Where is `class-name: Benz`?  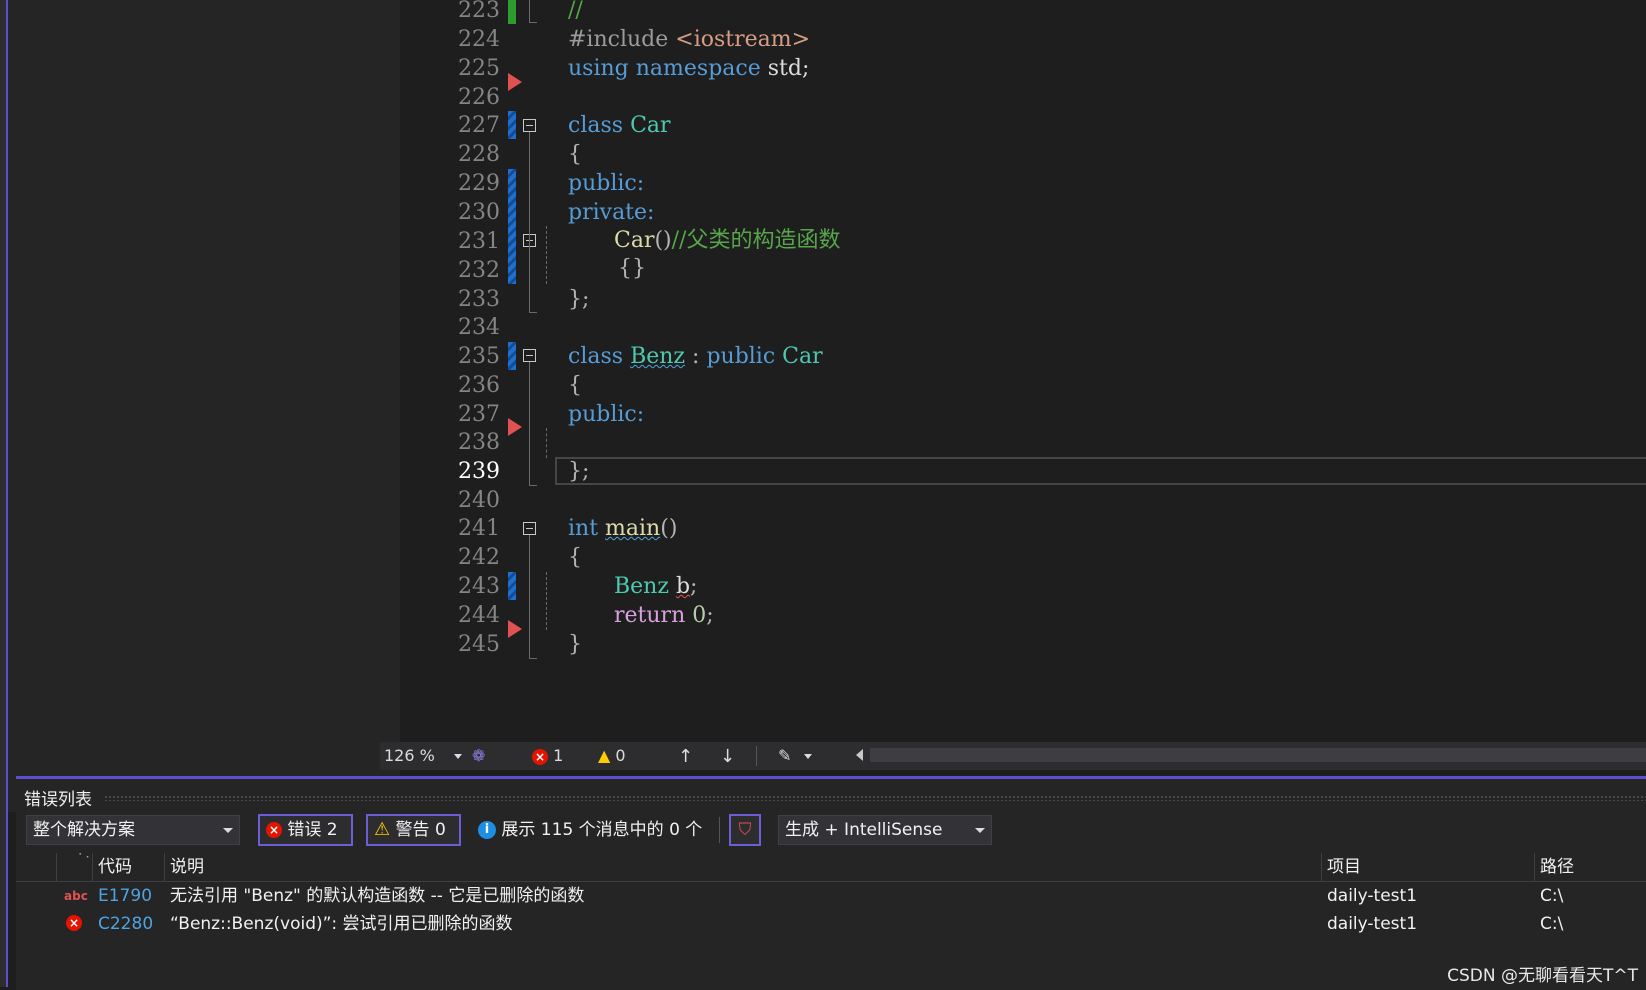 class-name: Benz is located at coordinates (658, 356).